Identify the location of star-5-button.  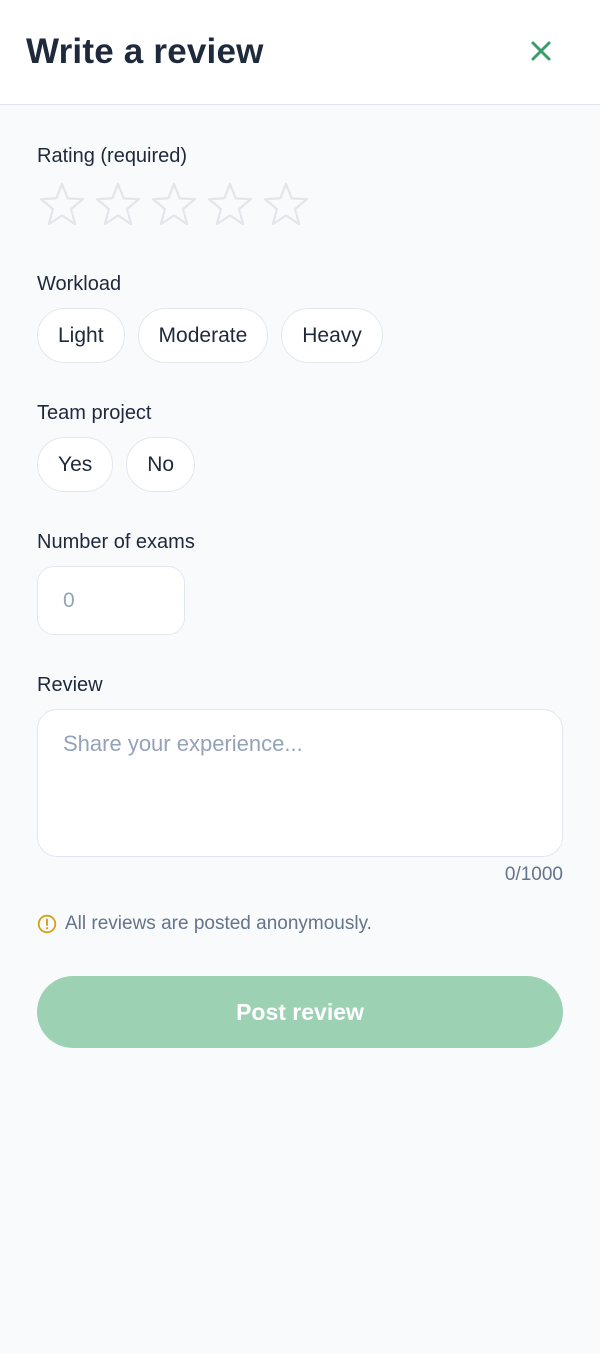
(286, 205).